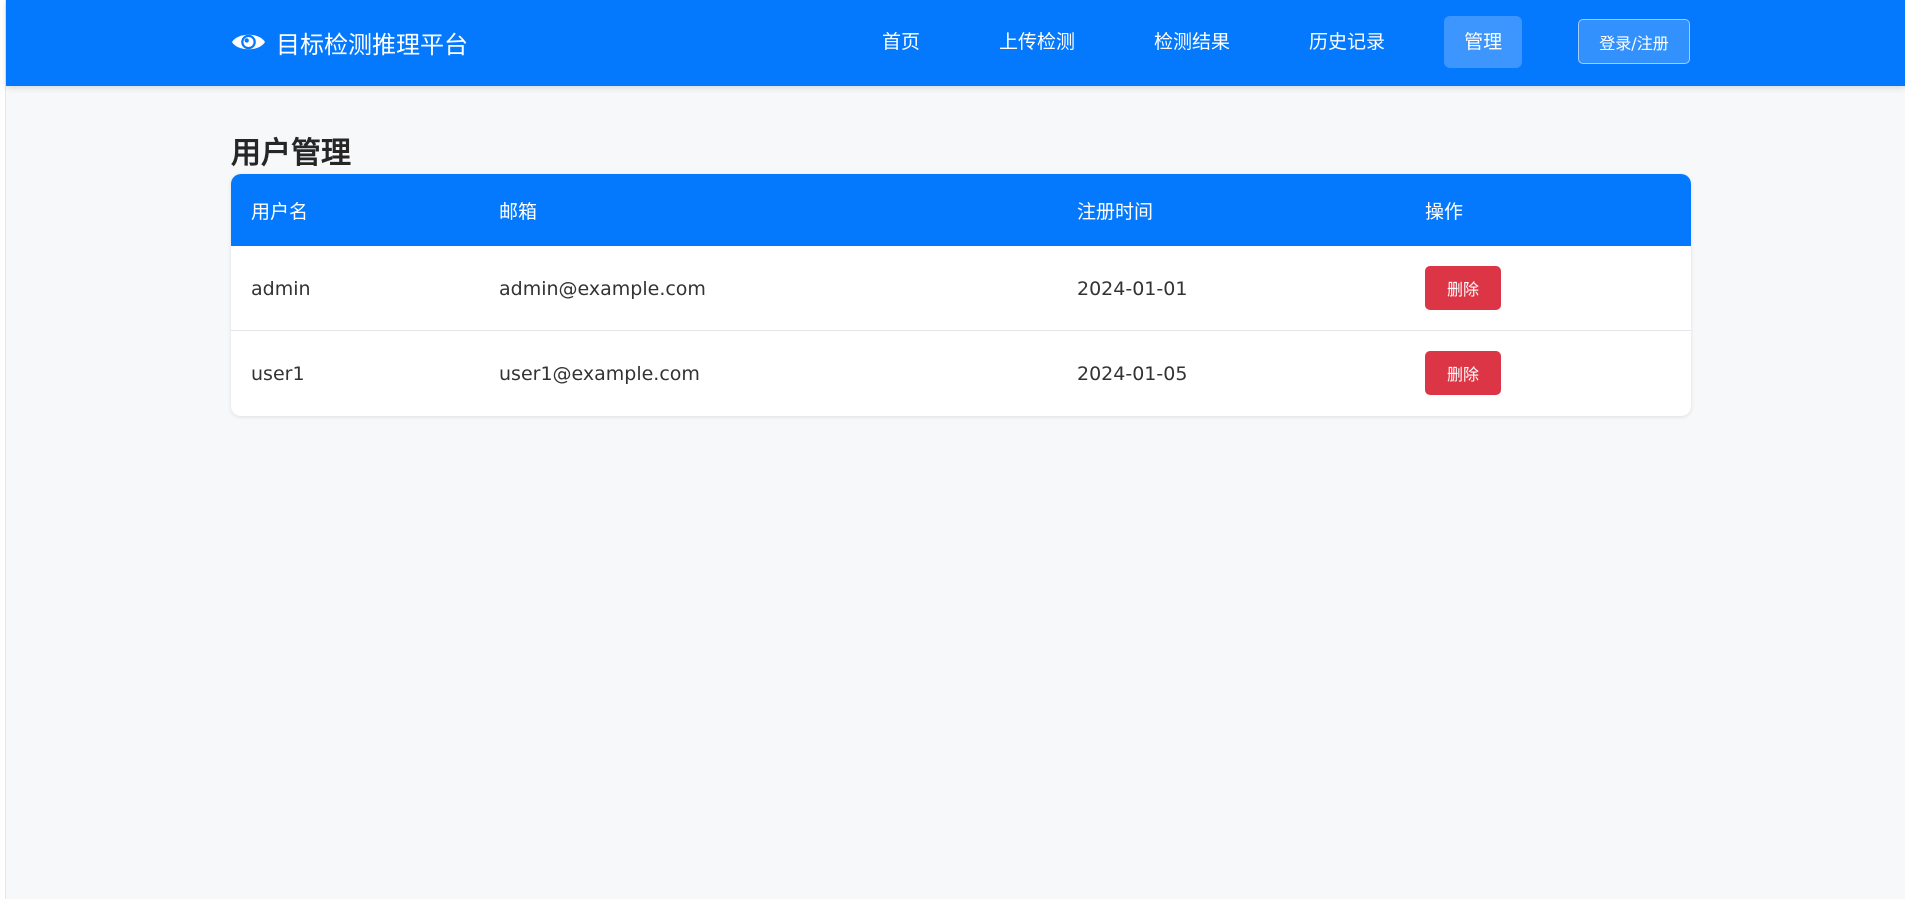 This screenshot has width=1905, height=899. I want to click on nav-menu: 首页 上传检测 检测结果 历史记录 管理, so click(1211, 42).